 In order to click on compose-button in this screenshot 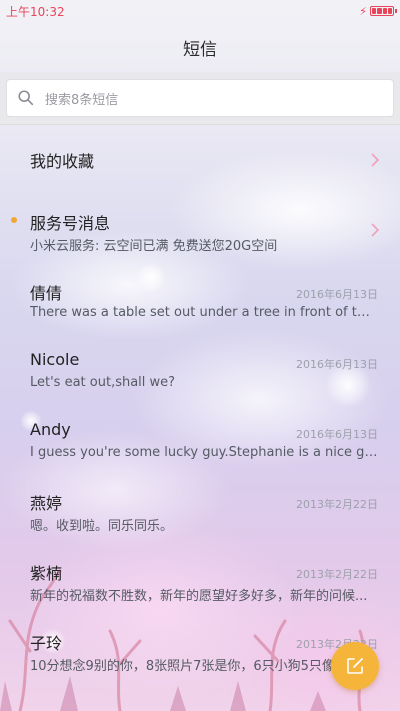, I will do `click(355, 666)`.